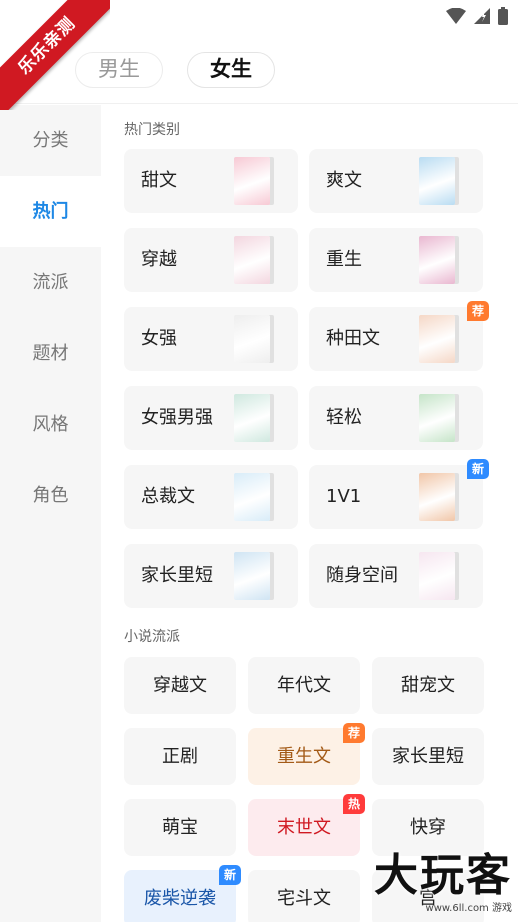 This screenshot has height=922, width=518. Describe the element at coordinates (344, 180) in the screenshot. I see `hot-category-label: 爽文` at that location.